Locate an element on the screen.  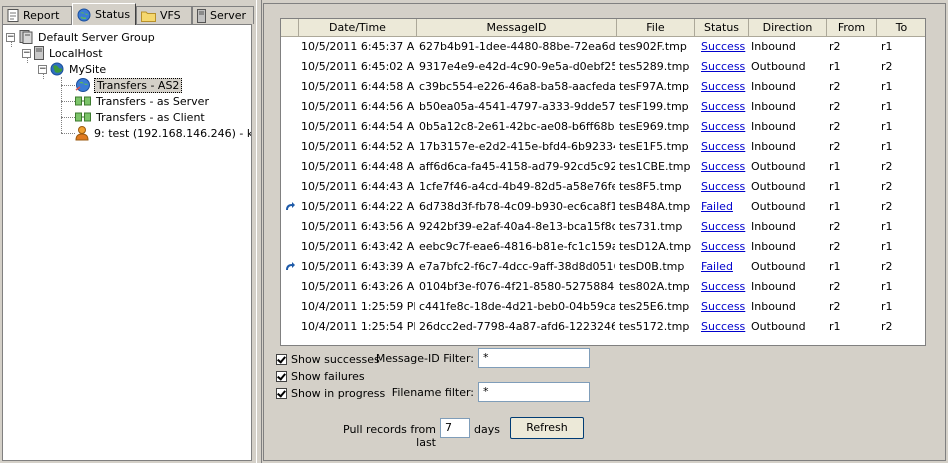
cell-messageid: c39bc554-e226-46a8-ba58-aacfedacd11 is located at coordinates (517, 86).